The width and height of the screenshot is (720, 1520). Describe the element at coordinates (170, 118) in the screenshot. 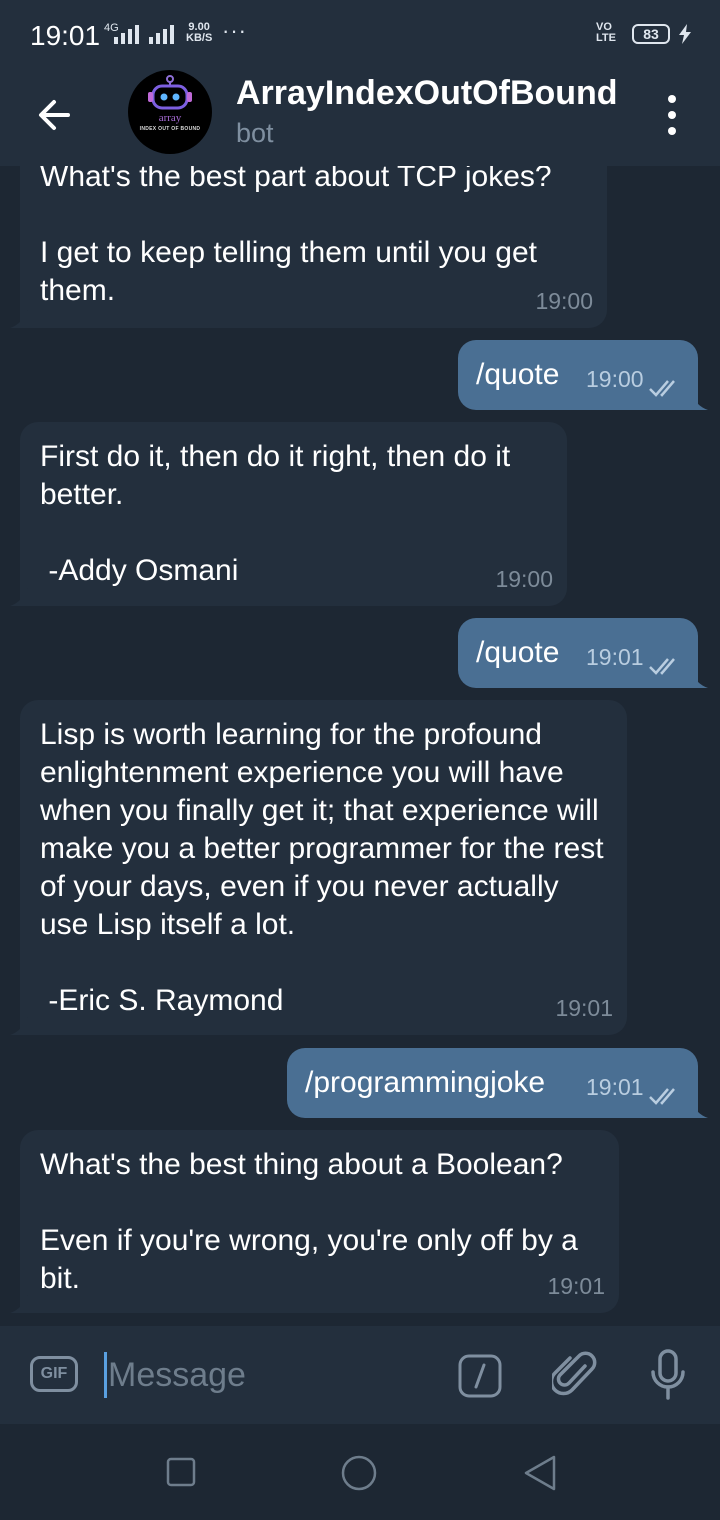

I see `avatar-label: array` at that location.